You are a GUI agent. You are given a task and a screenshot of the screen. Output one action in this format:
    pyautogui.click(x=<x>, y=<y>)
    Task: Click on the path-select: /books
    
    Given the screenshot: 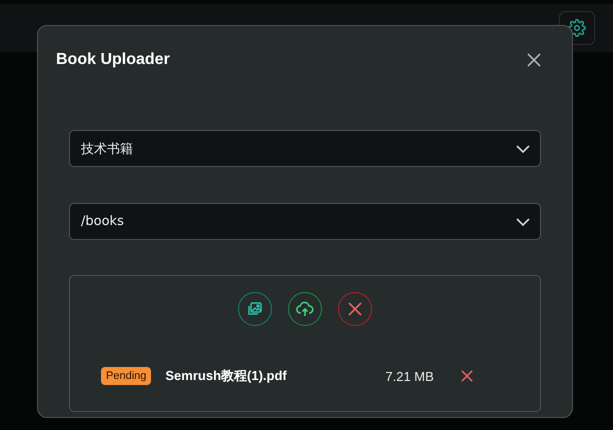 What is the action you would take?
    pyautogui.click(x=305, y=221)
    